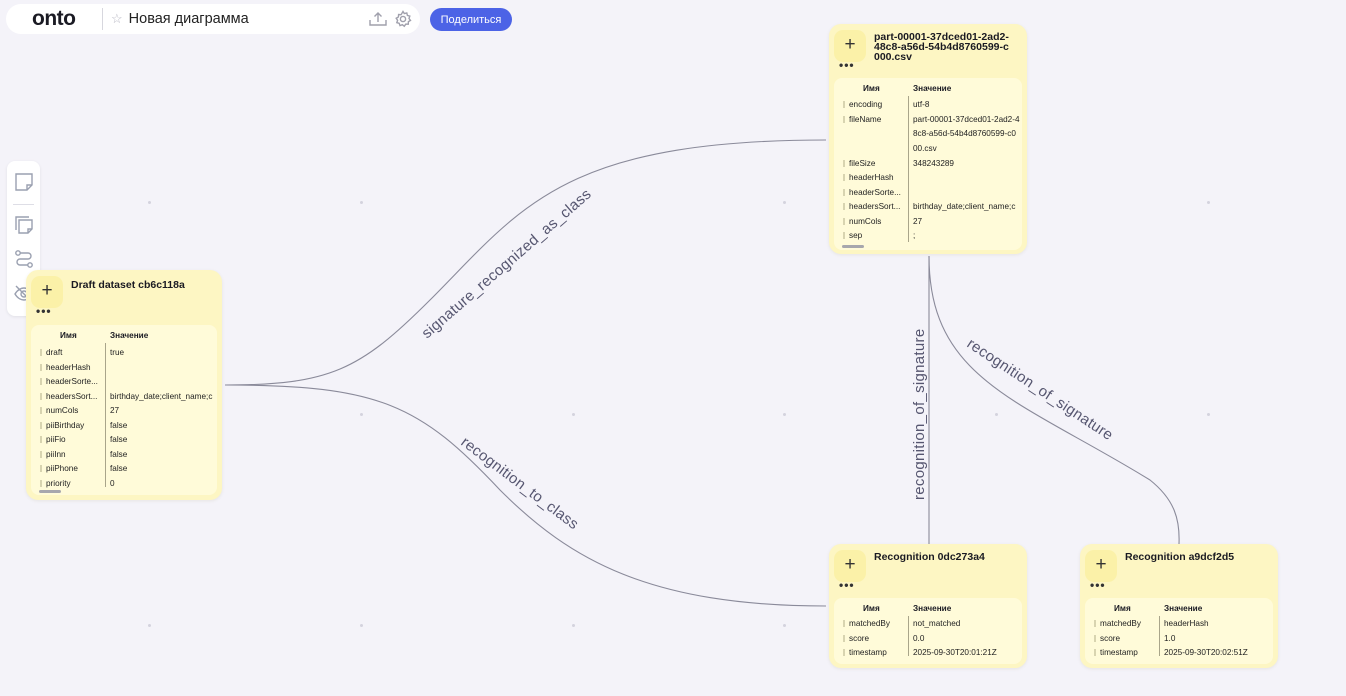 This screenshot has height=696, width=1346. What do you see at coordinates (471, 19) in the screenshot?
I see `share-button: Поделиться` at bounding box center [471, 19].